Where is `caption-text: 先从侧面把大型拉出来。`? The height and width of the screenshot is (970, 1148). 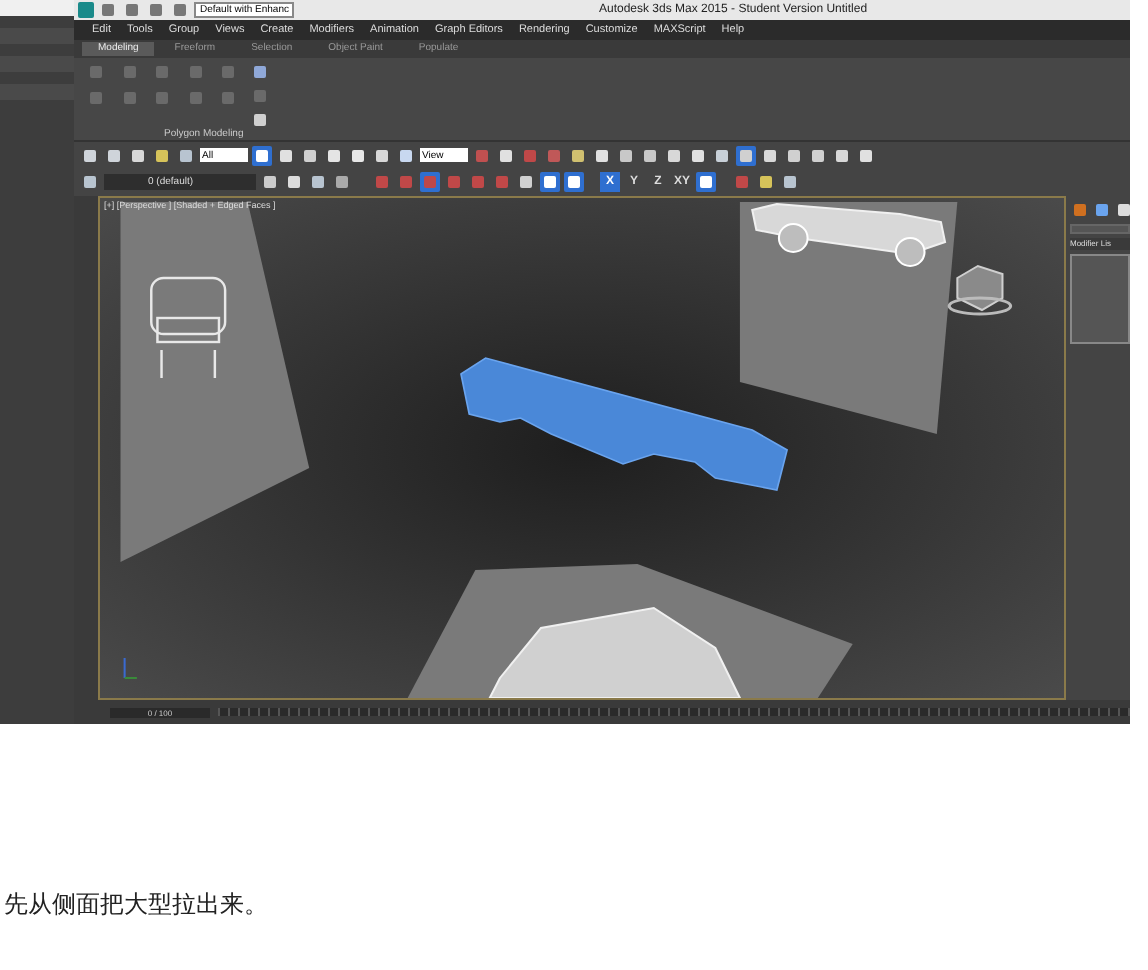
caption-text: 先从侧面把大型拉出来。 is located at coordinates (137, 904).